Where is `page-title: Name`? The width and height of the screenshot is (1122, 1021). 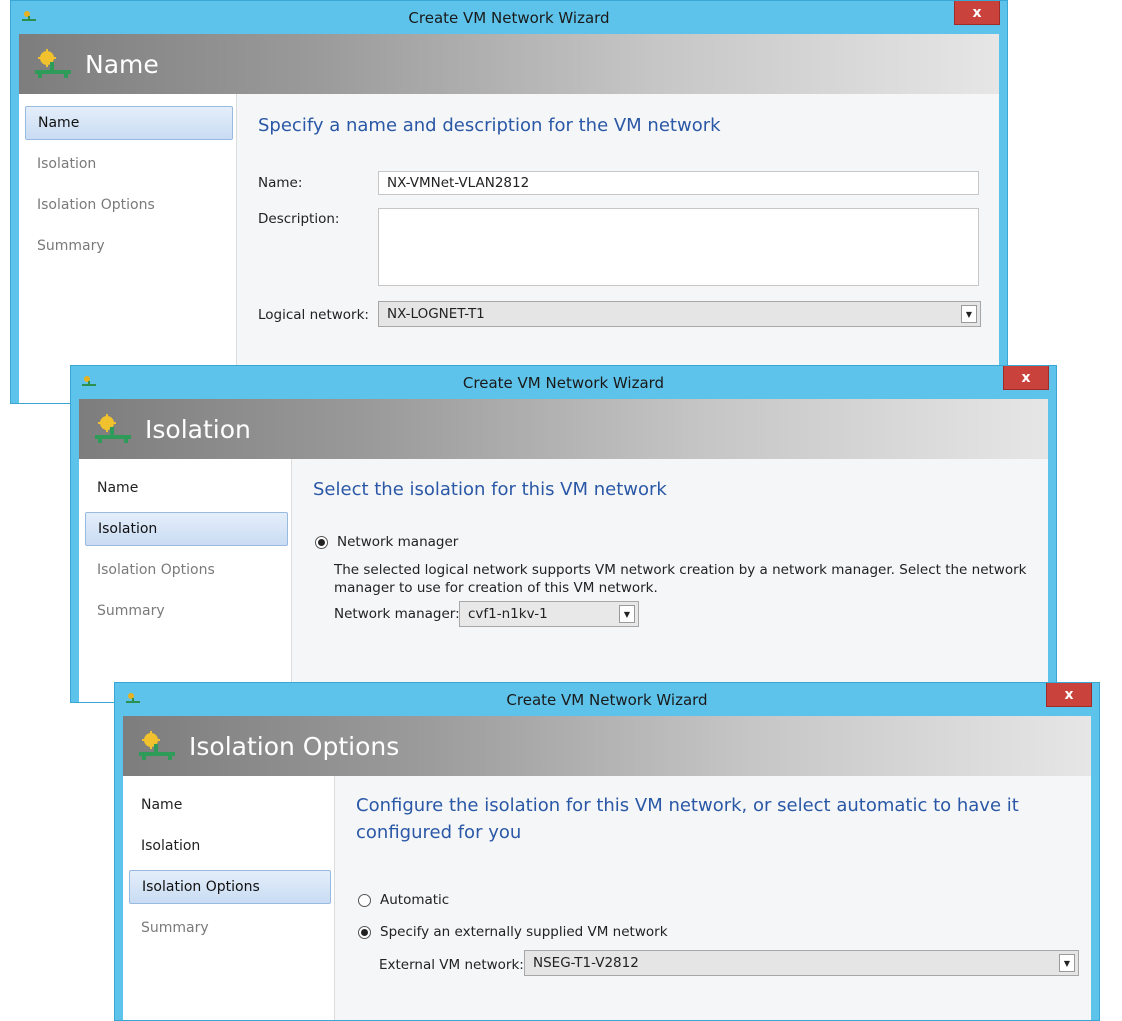 page-title: Name is located at coordinates (122, 64).